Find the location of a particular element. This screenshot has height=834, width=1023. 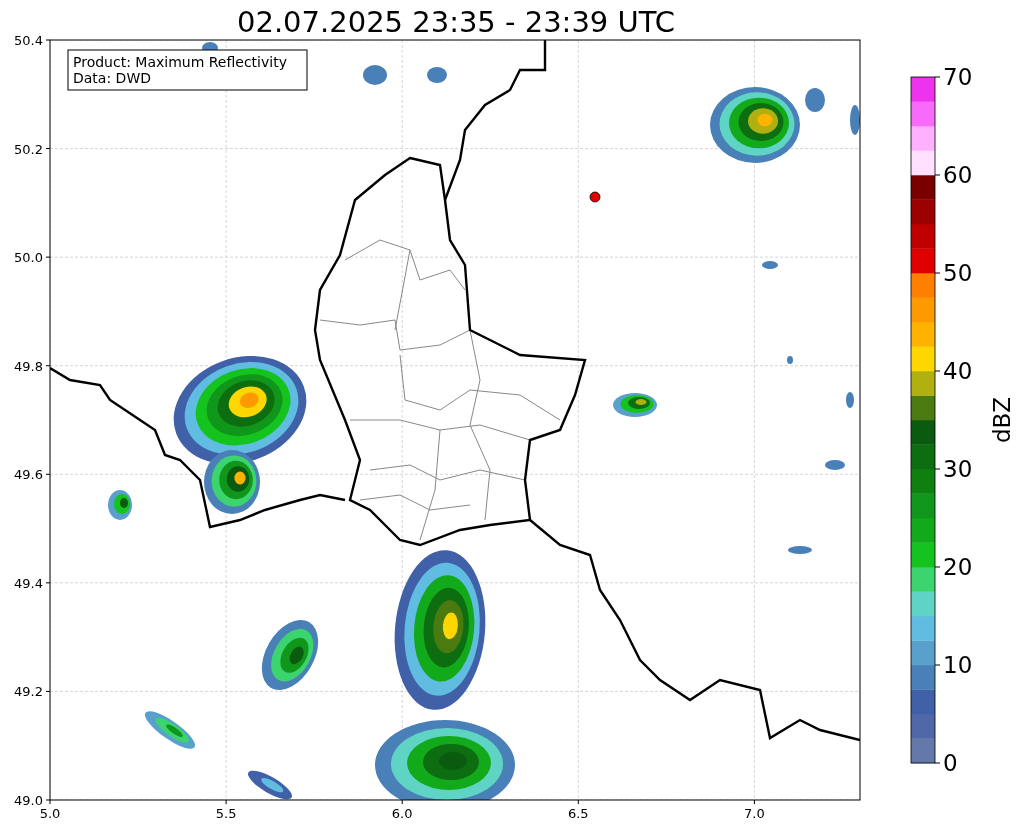

axis-tick-label: 5.5 is located at coordinates (226, 813).